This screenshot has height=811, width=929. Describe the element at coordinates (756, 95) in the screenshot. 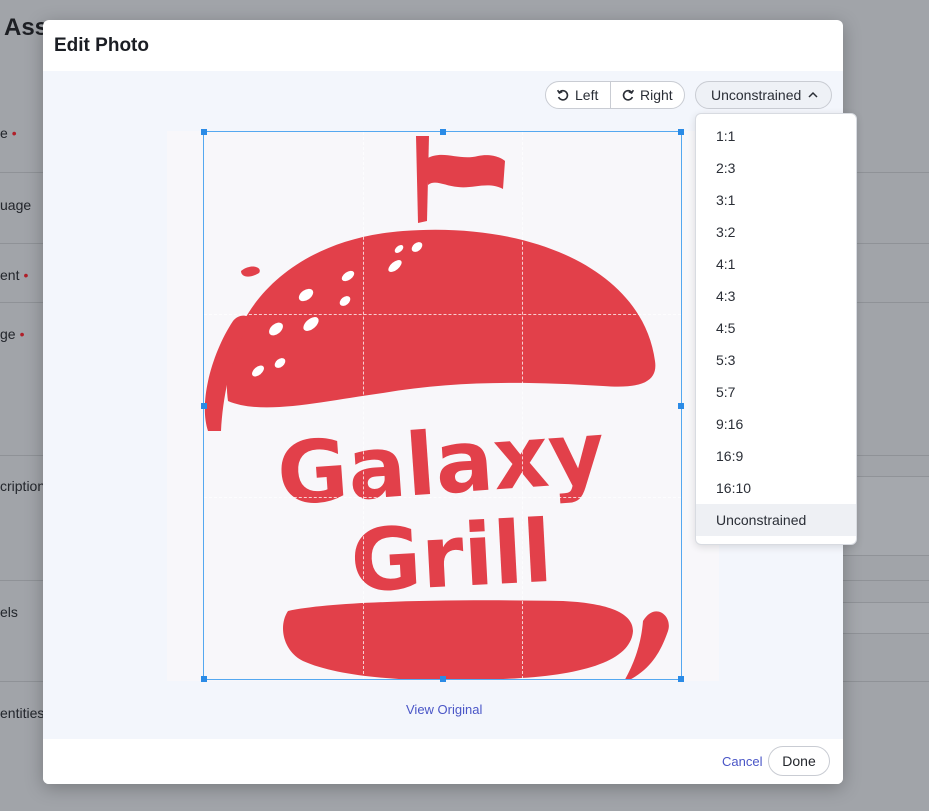

I see `aspect-ratio-value: Unconstrained` at that location.